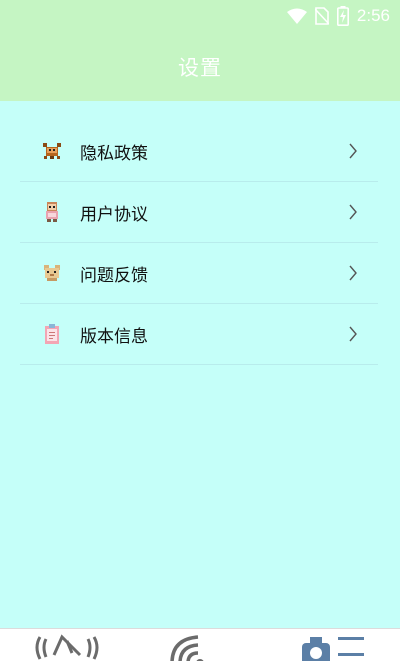 Image resolution: width=400 pixels, height=661 pixels. I want to click on animal-icon, so click(52, 273).